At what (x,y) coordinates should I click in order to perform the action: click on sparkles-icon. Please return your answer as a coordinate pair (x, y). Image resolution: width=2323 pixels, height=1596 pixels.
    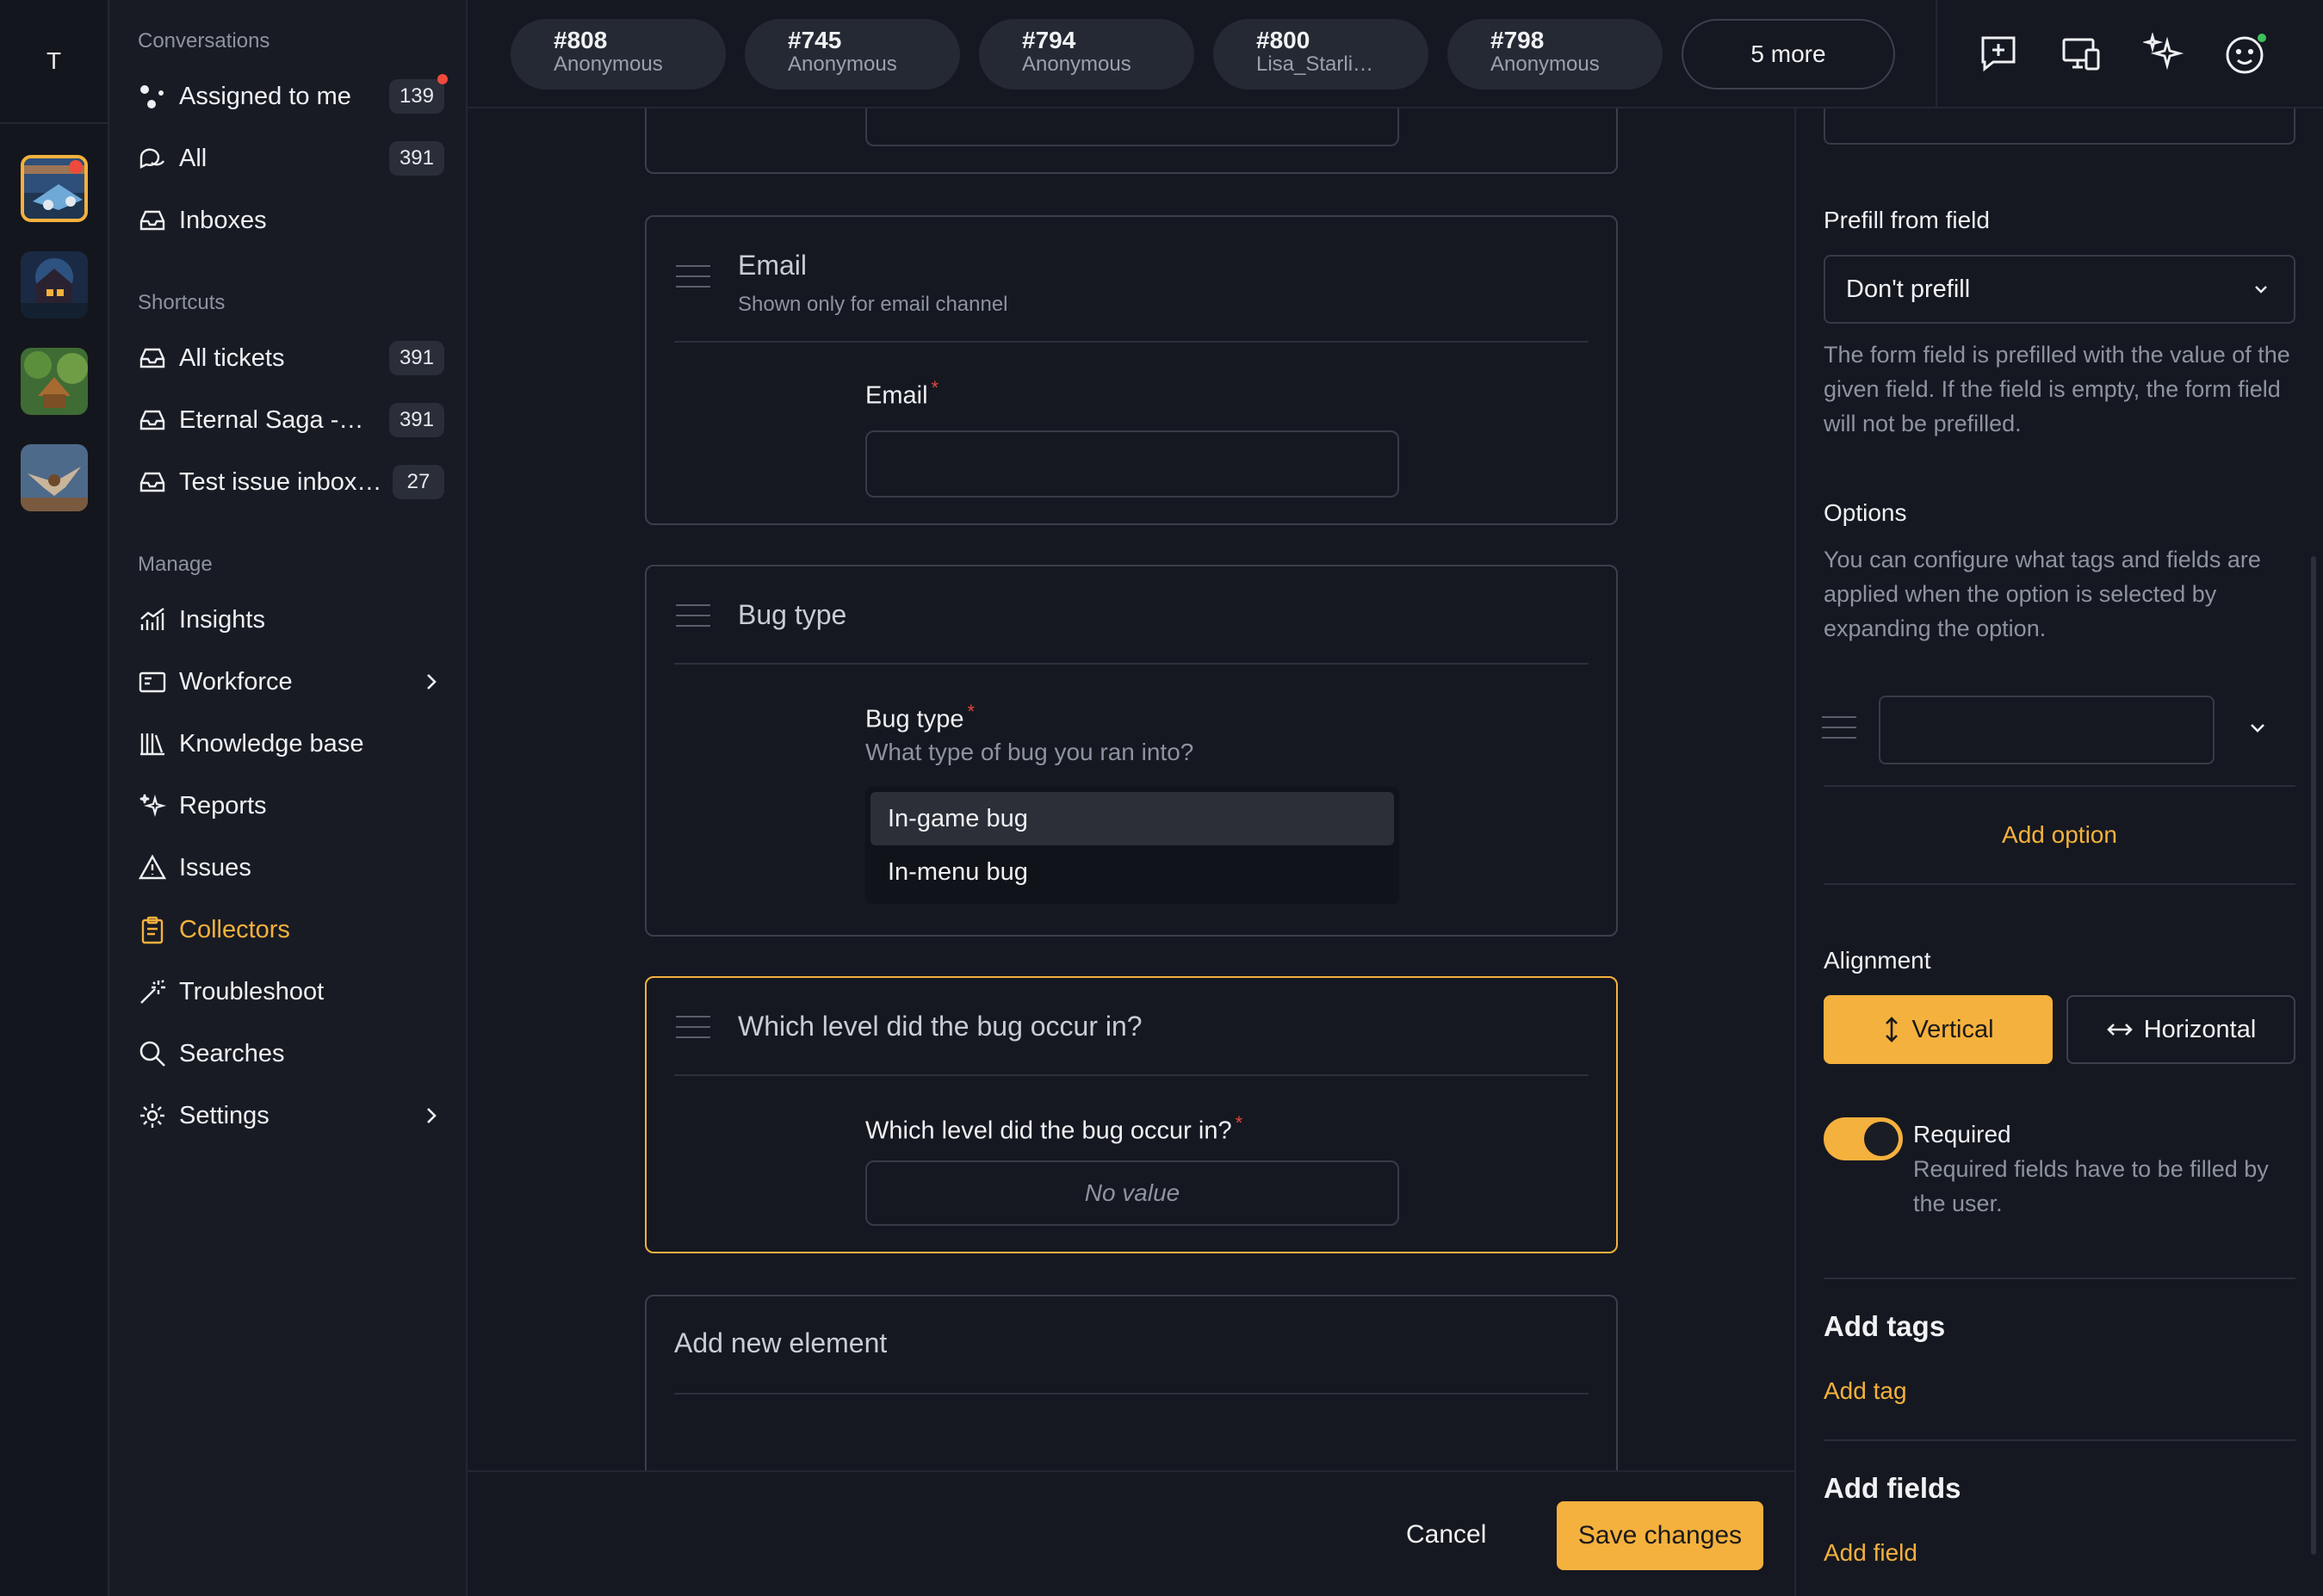
    Looking at the image, I should click on (2164, 53).